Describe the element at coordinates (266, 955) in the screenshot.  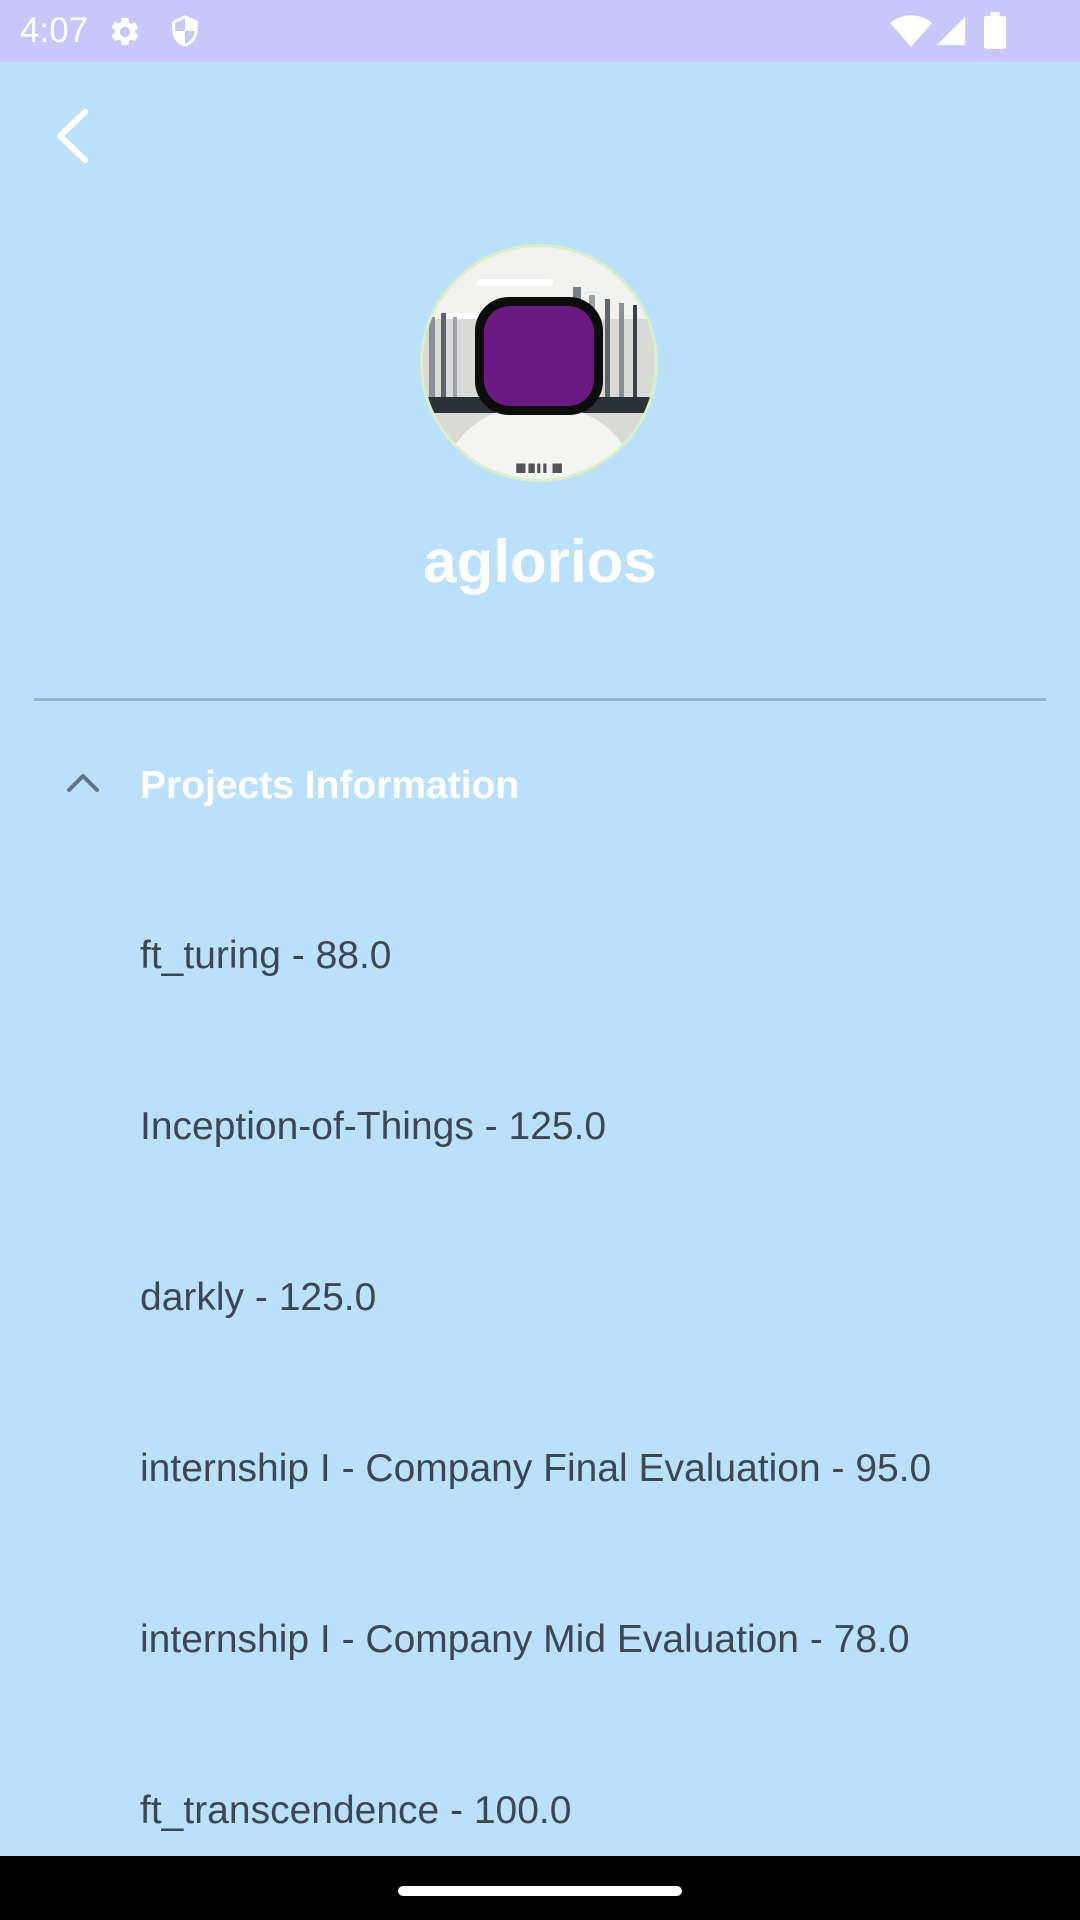
I see `project-label: ft_turing - 88.0` at that location.